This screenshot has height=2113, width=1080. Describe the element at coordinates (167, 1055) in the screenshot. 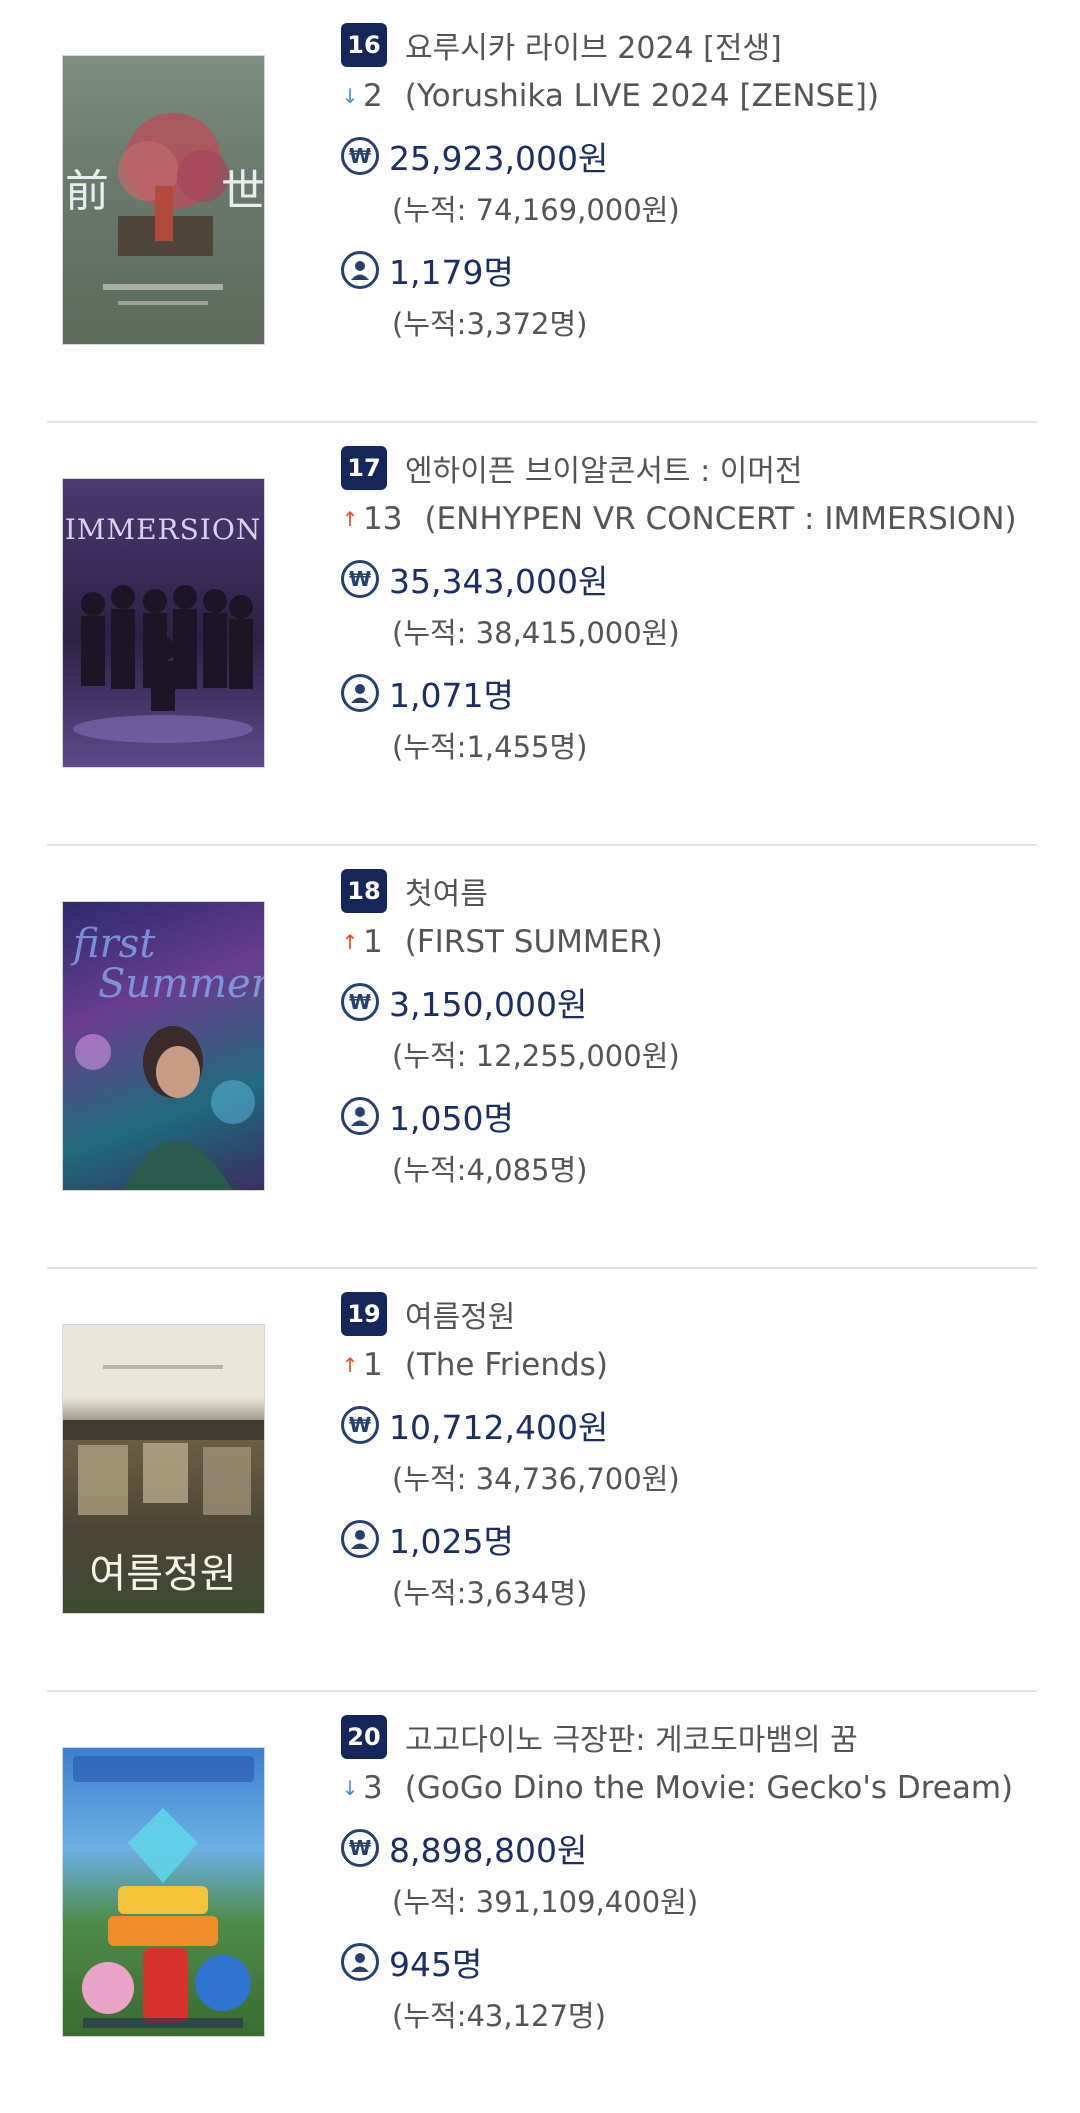

I see `poster-art: first Summer` at that location.